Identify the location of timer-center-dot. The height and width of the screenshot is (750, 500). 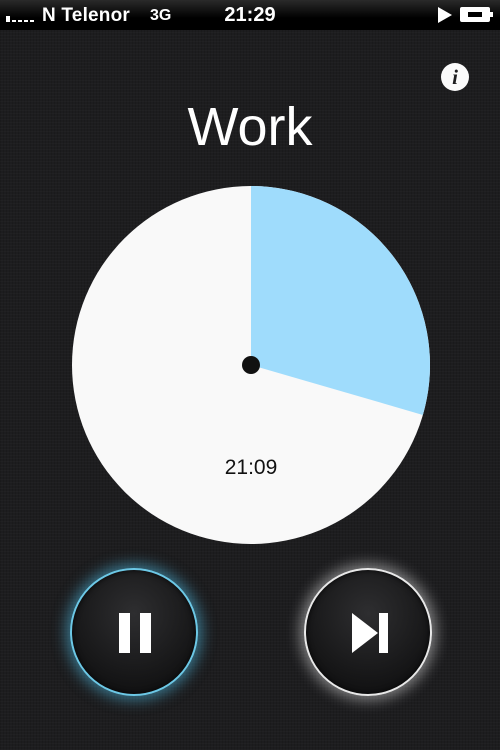
(251, 365).